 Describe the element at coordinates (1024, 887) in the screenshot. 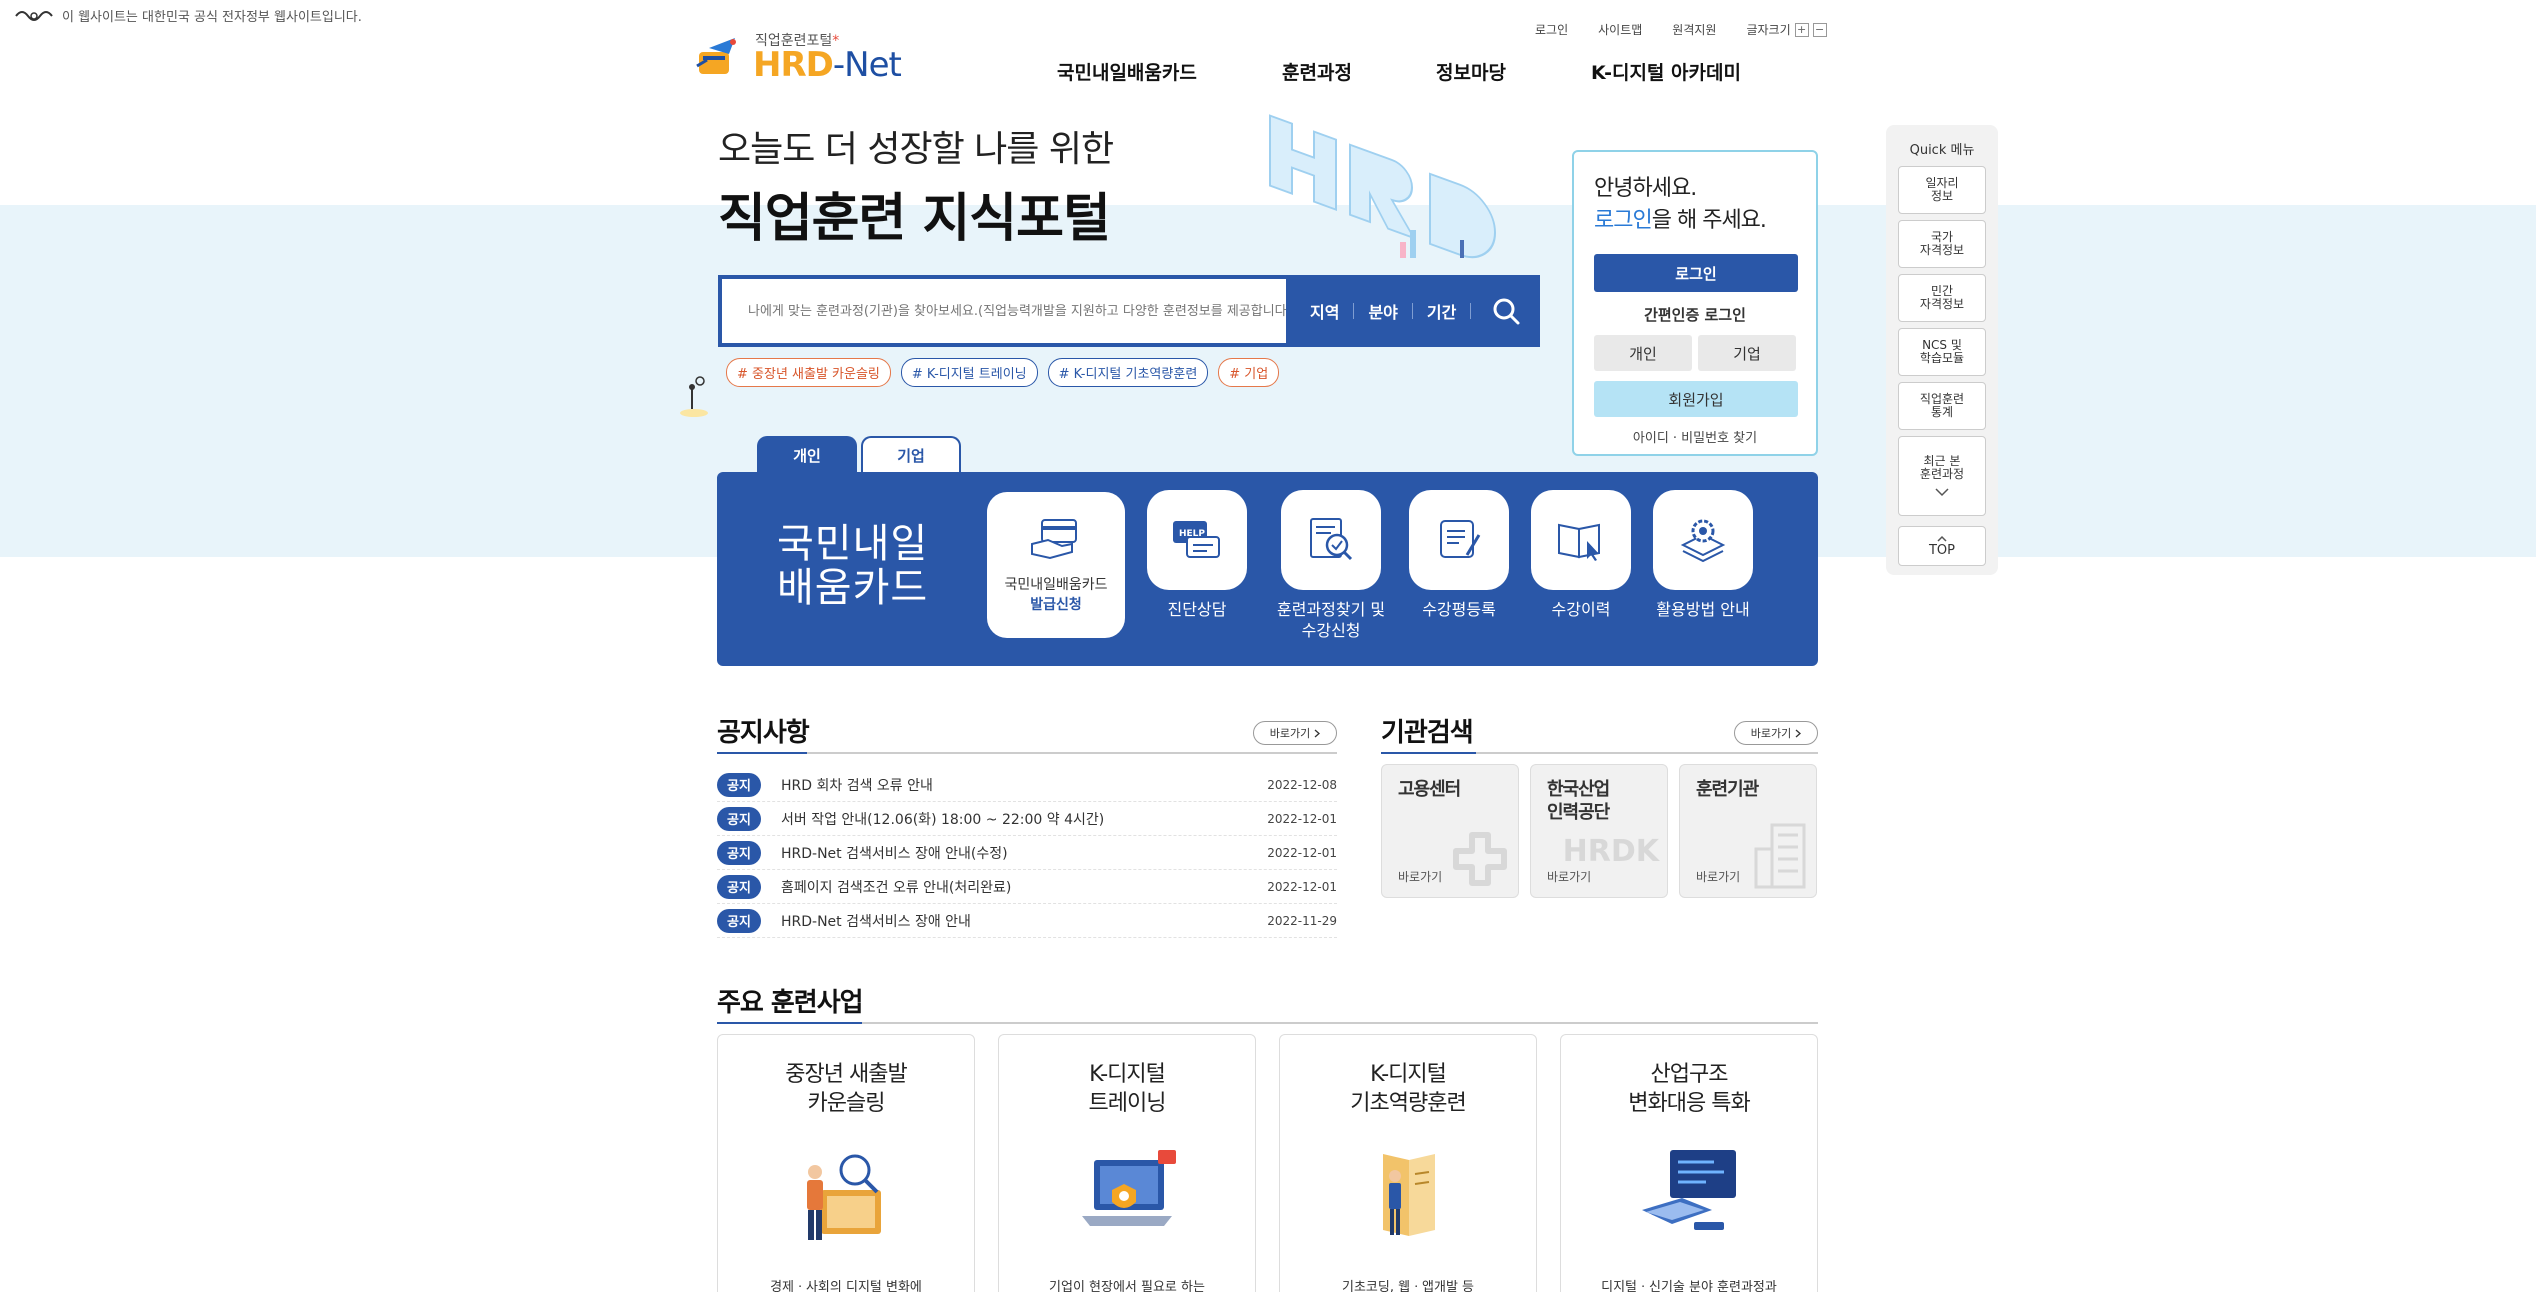

I see `notice-row-title: 홈페이지 검색조건 오류 안내(처리완료)` at that location.